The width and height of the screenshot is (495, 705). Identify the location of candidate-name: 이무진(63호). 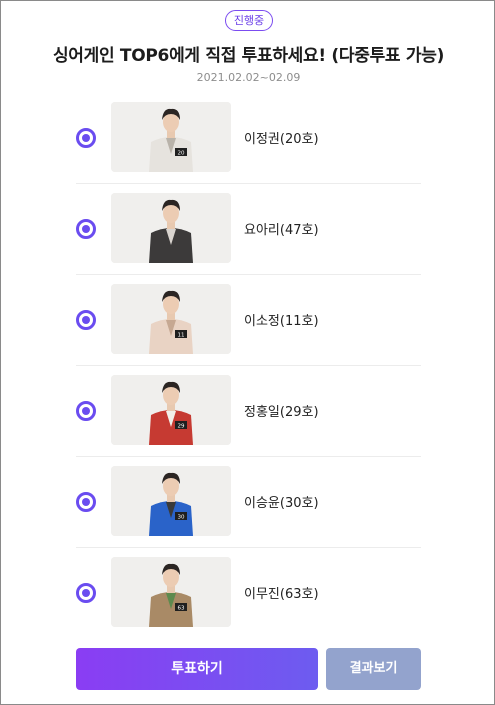
(281, 594).